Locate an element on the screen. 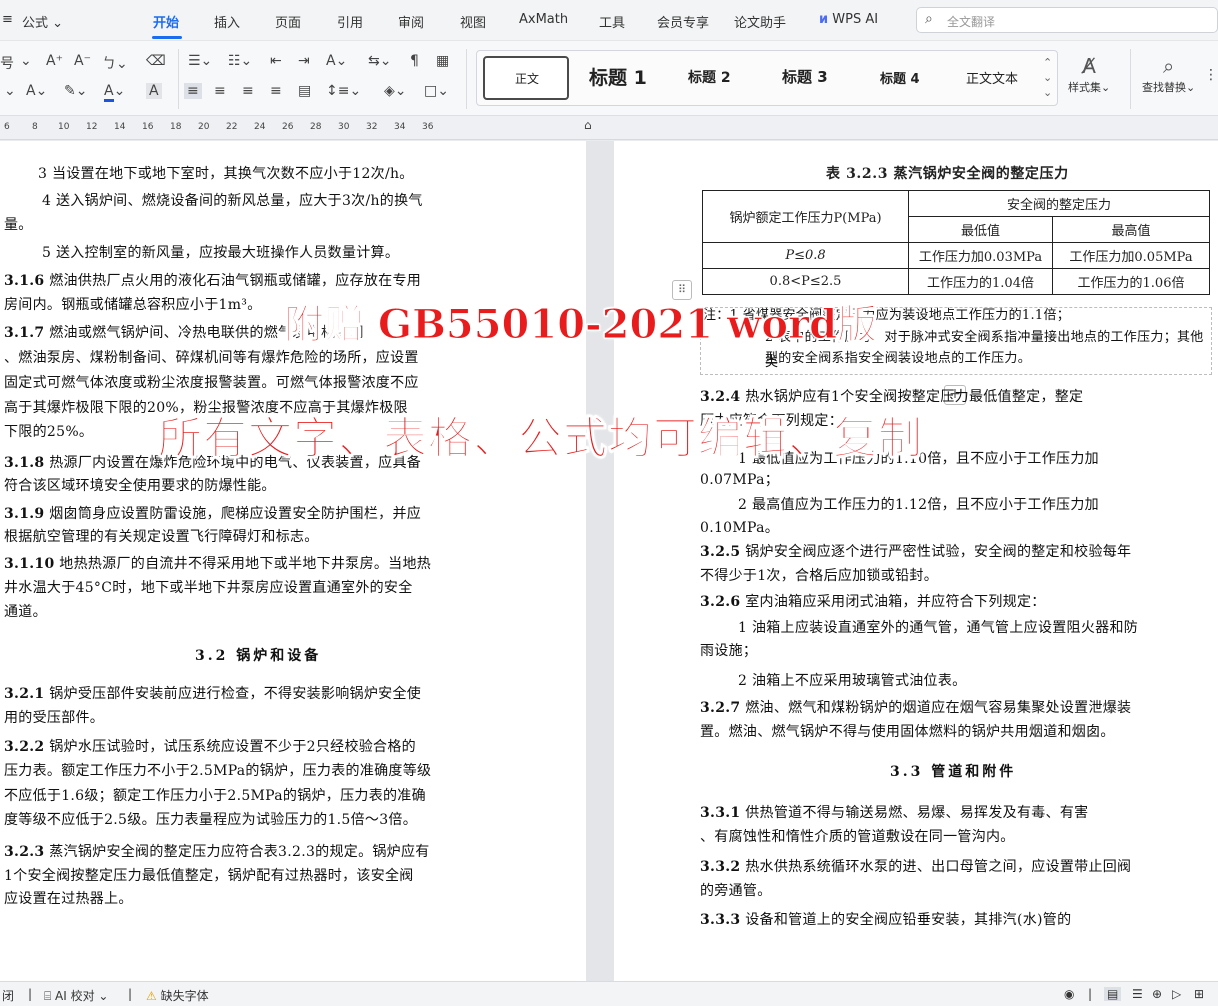 The width and height of the screenshot is (1218, 1006). left-line: 用的受压部件。 is located at coordinates (54, 718).